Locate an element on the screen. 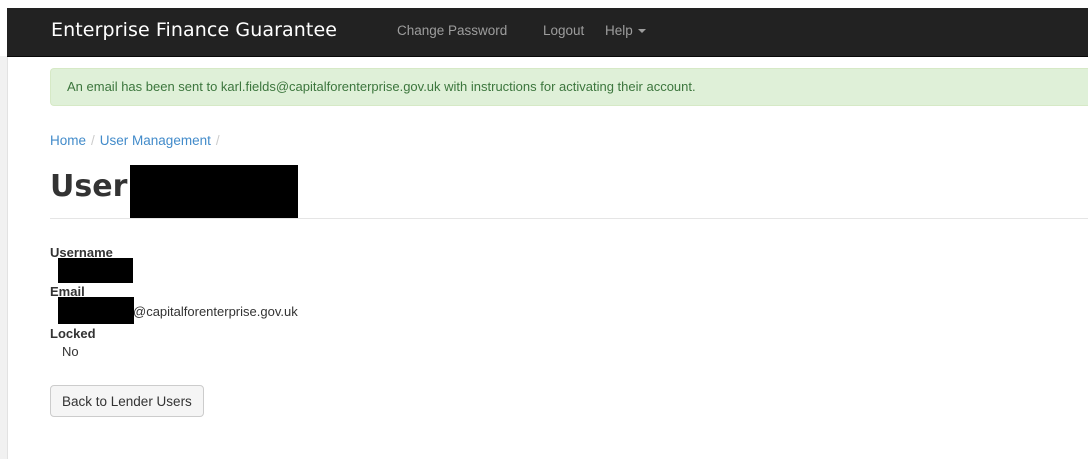 This screenshot has width=1088, height=459. help-label: Help is located at coordinates (619, 30).